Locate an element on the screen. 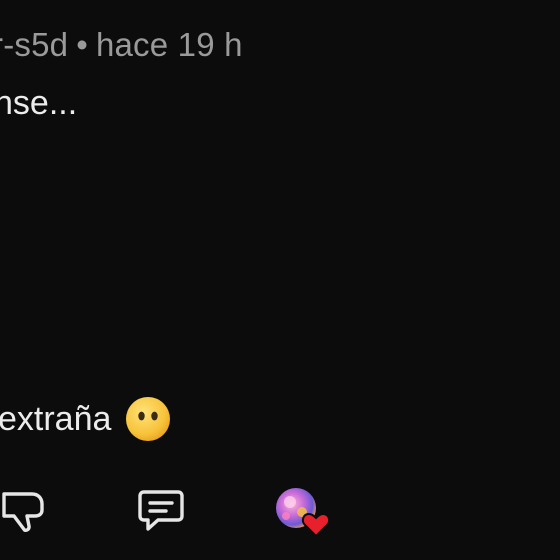 The width and height of the screenshot is (560, 560). dislike-button is located at coordinates (25, 511).